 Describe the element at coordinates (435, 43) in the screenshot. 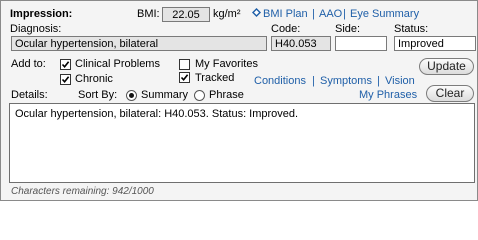

I see `status-field: Improved` at that location.